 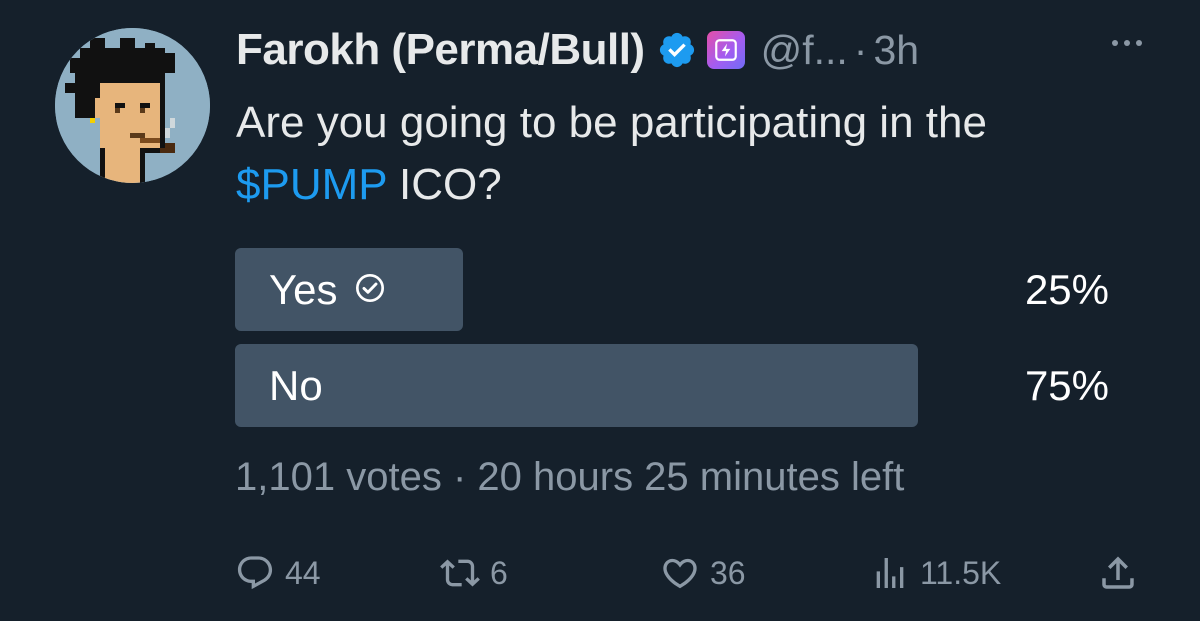 What do you see at coordinates (677, 50) in the screenshot?
I see `verified-badge-icon` at bounding box center [677, 50].